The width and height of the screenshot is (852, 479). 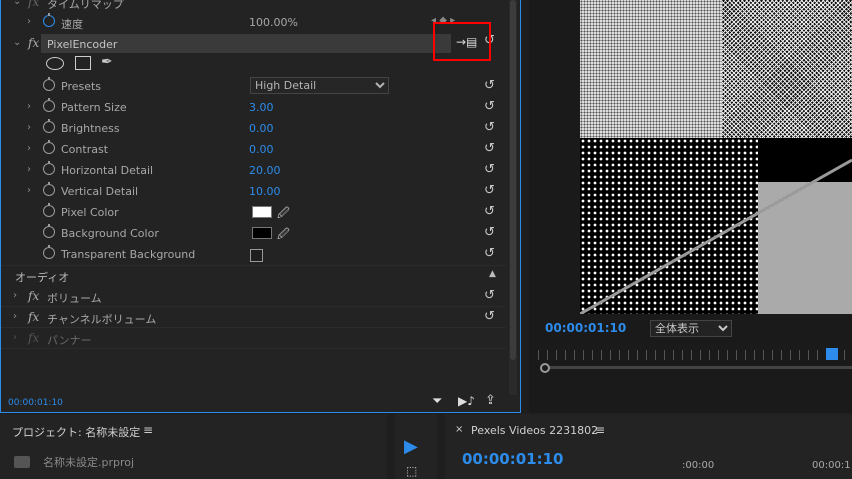 What do you see at coordinates (437, 401) in the screenshot?
I see `filter-icon: ⏷` at bounding box center [437, 401].